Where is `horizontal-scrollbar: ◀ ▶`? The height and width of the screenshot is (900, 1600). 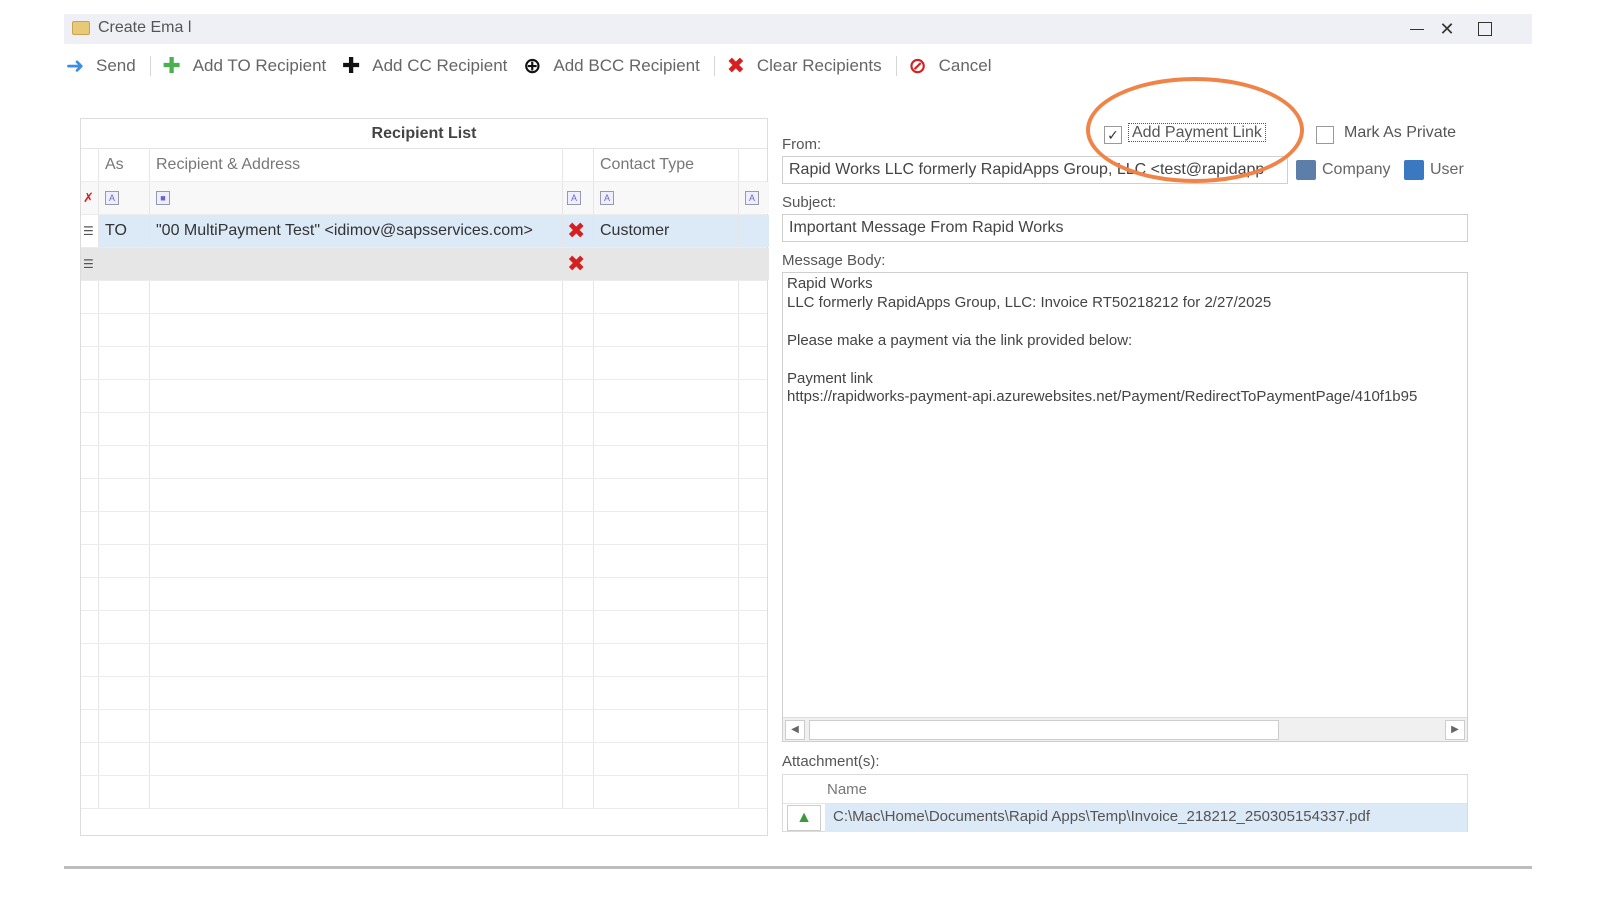
horizontal-scrollbar: ◀ ▶ is located at coordinates (1125, 729).